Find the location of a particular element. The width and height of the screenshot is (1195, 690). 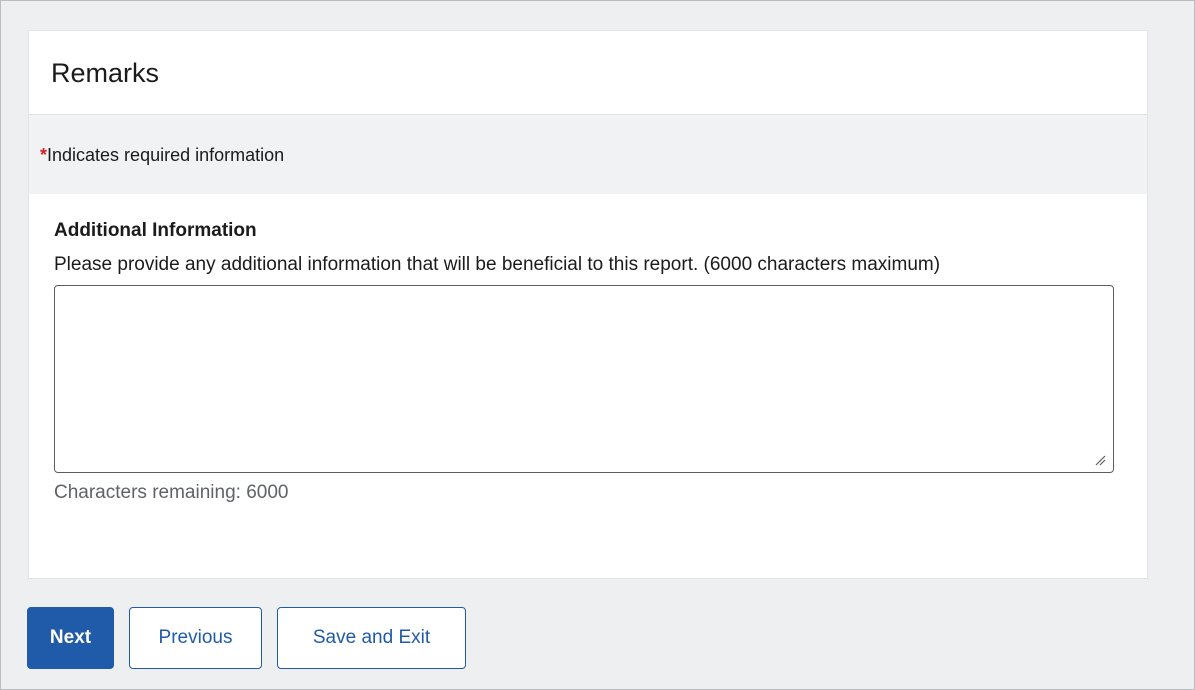

required-info-text: Indicates required information is located at coordinates (166, 155).